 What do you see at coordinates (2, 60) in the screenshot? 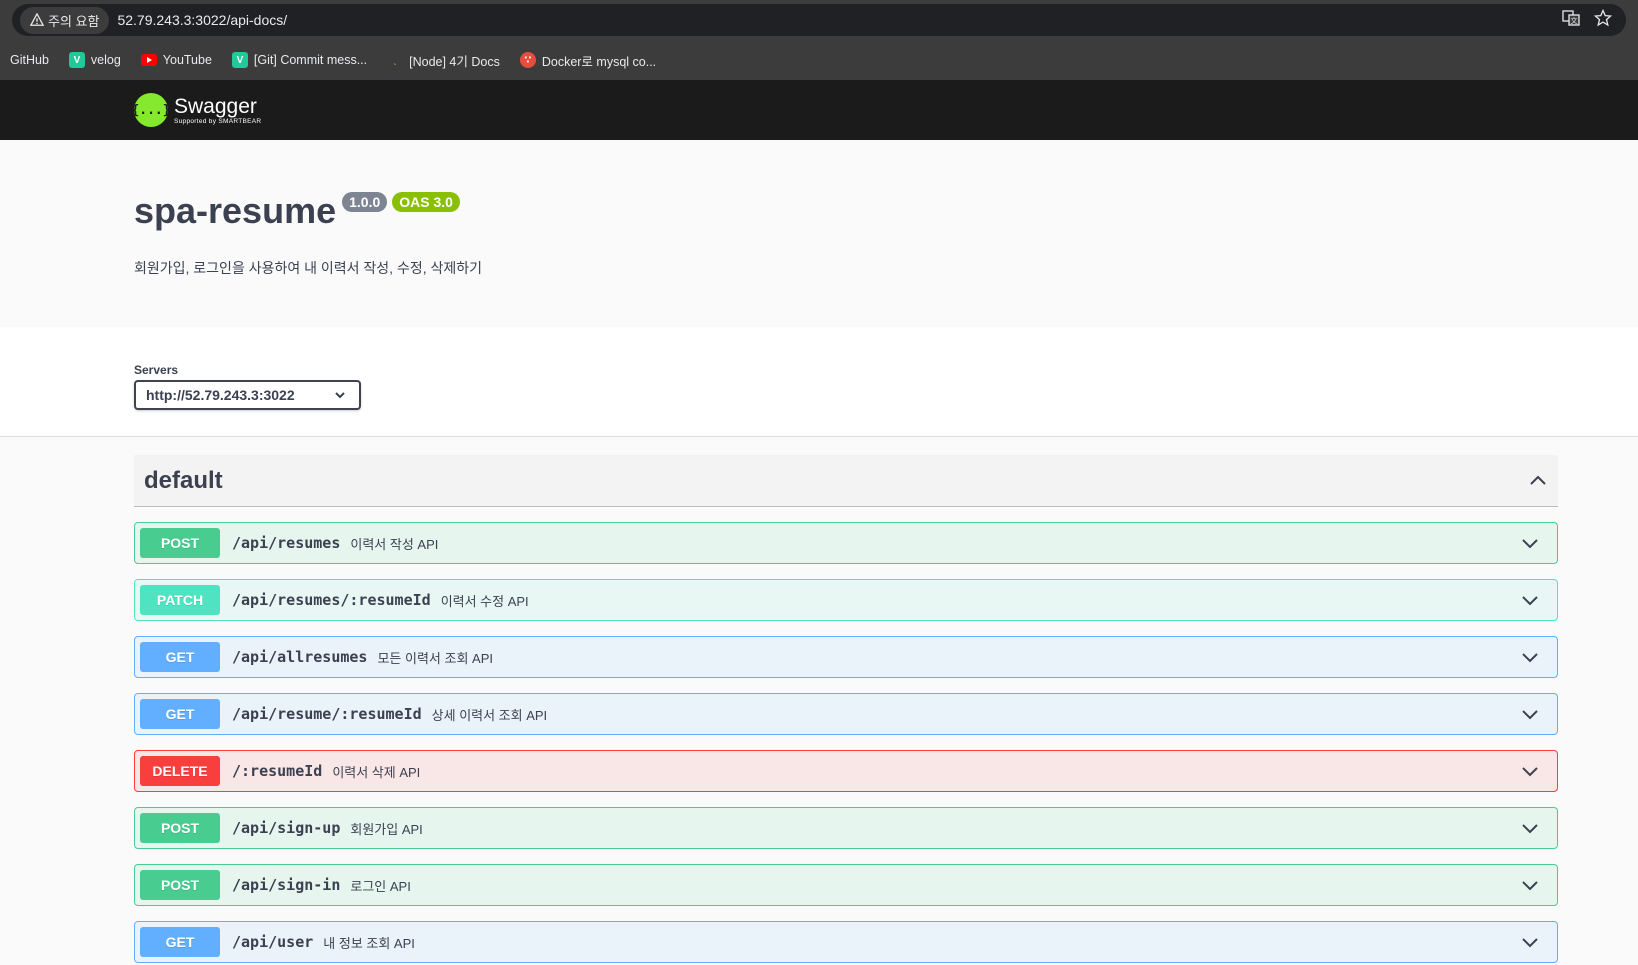
I see `github-icon` at bounding box center [2, 60].